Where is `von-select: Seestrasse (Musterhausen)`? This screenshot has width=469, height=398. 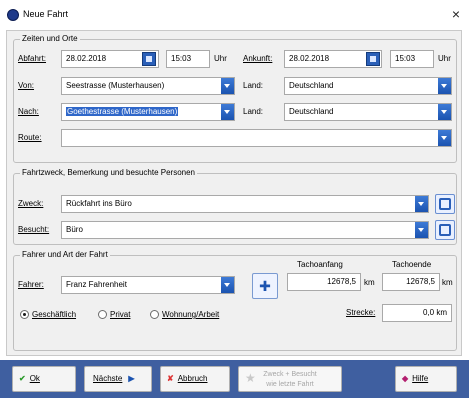 von-select: Seestrasse (Musterhausen) is located at coordinates (148, 86).